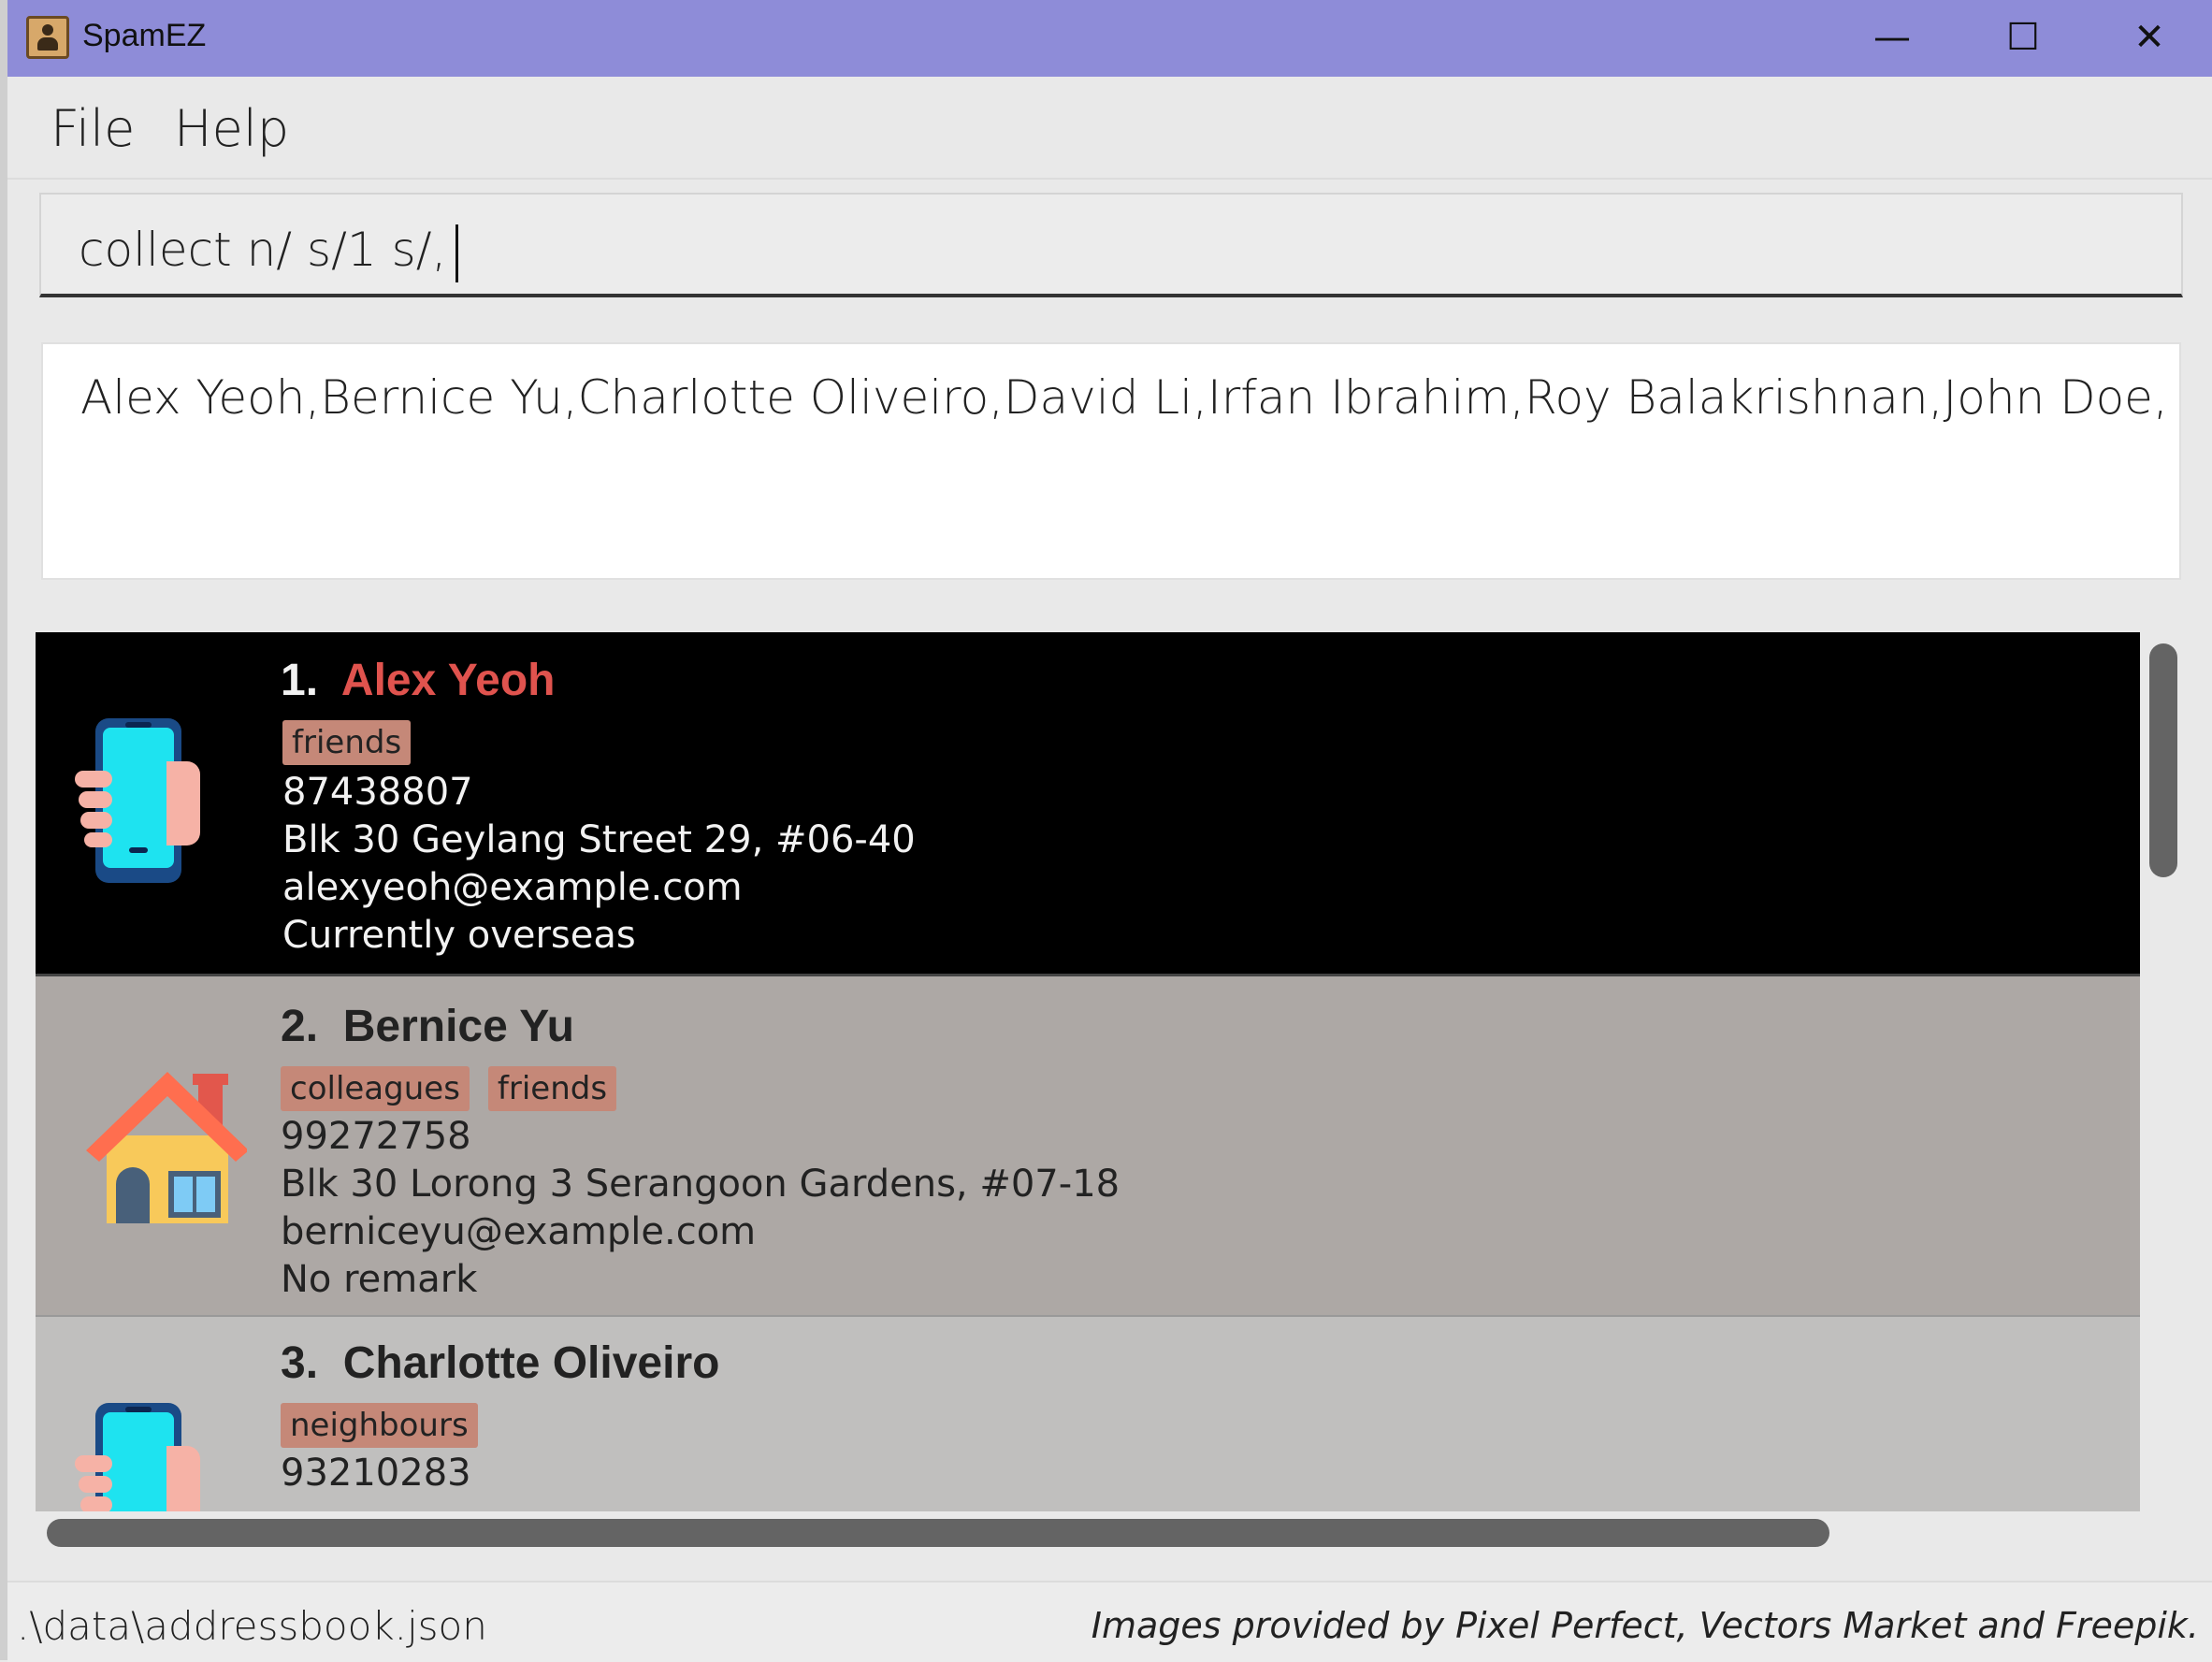 The width and height of the screenshot is (2212, 1662). I want to click on desktop-edge, so click(4, 830).